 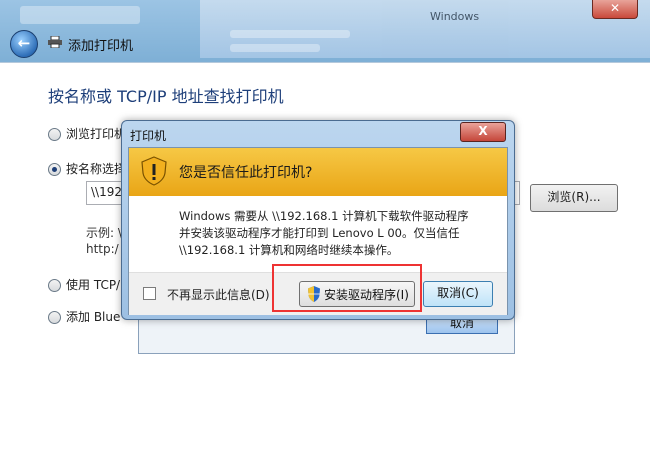 What do you see at coordinates (80, 15) in the screenshot?
I see `blurred-icon-area` at bounding box center [80, 15].